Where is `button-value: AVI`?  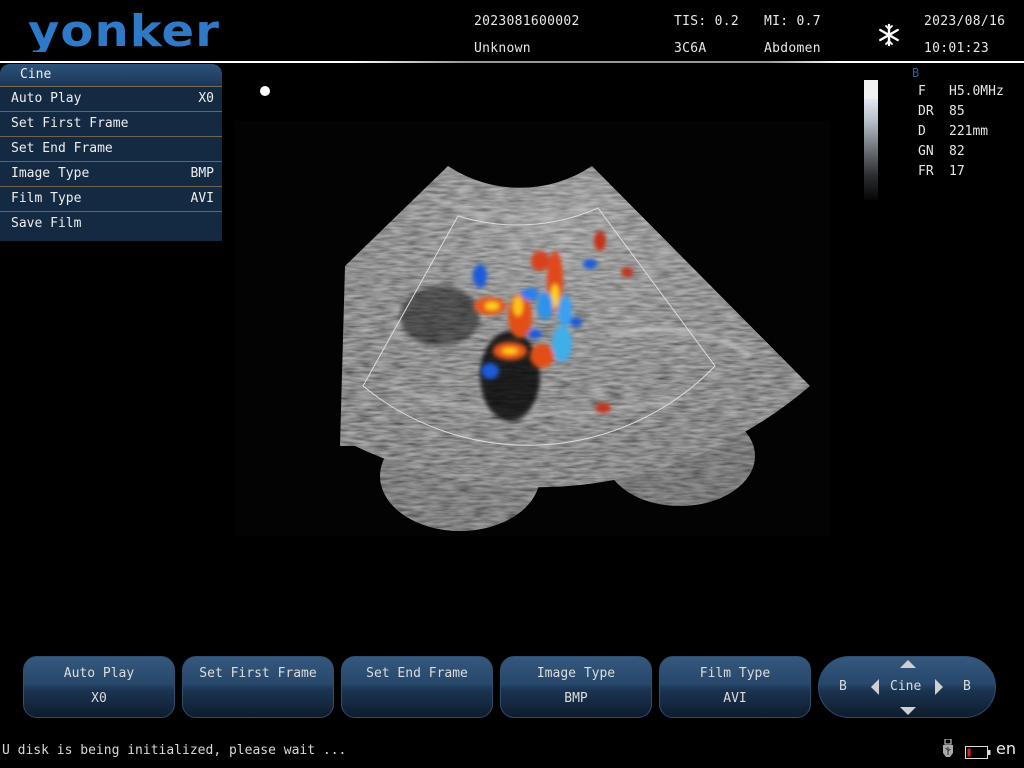
button-value: AVI is located at coordinates (735, 698).